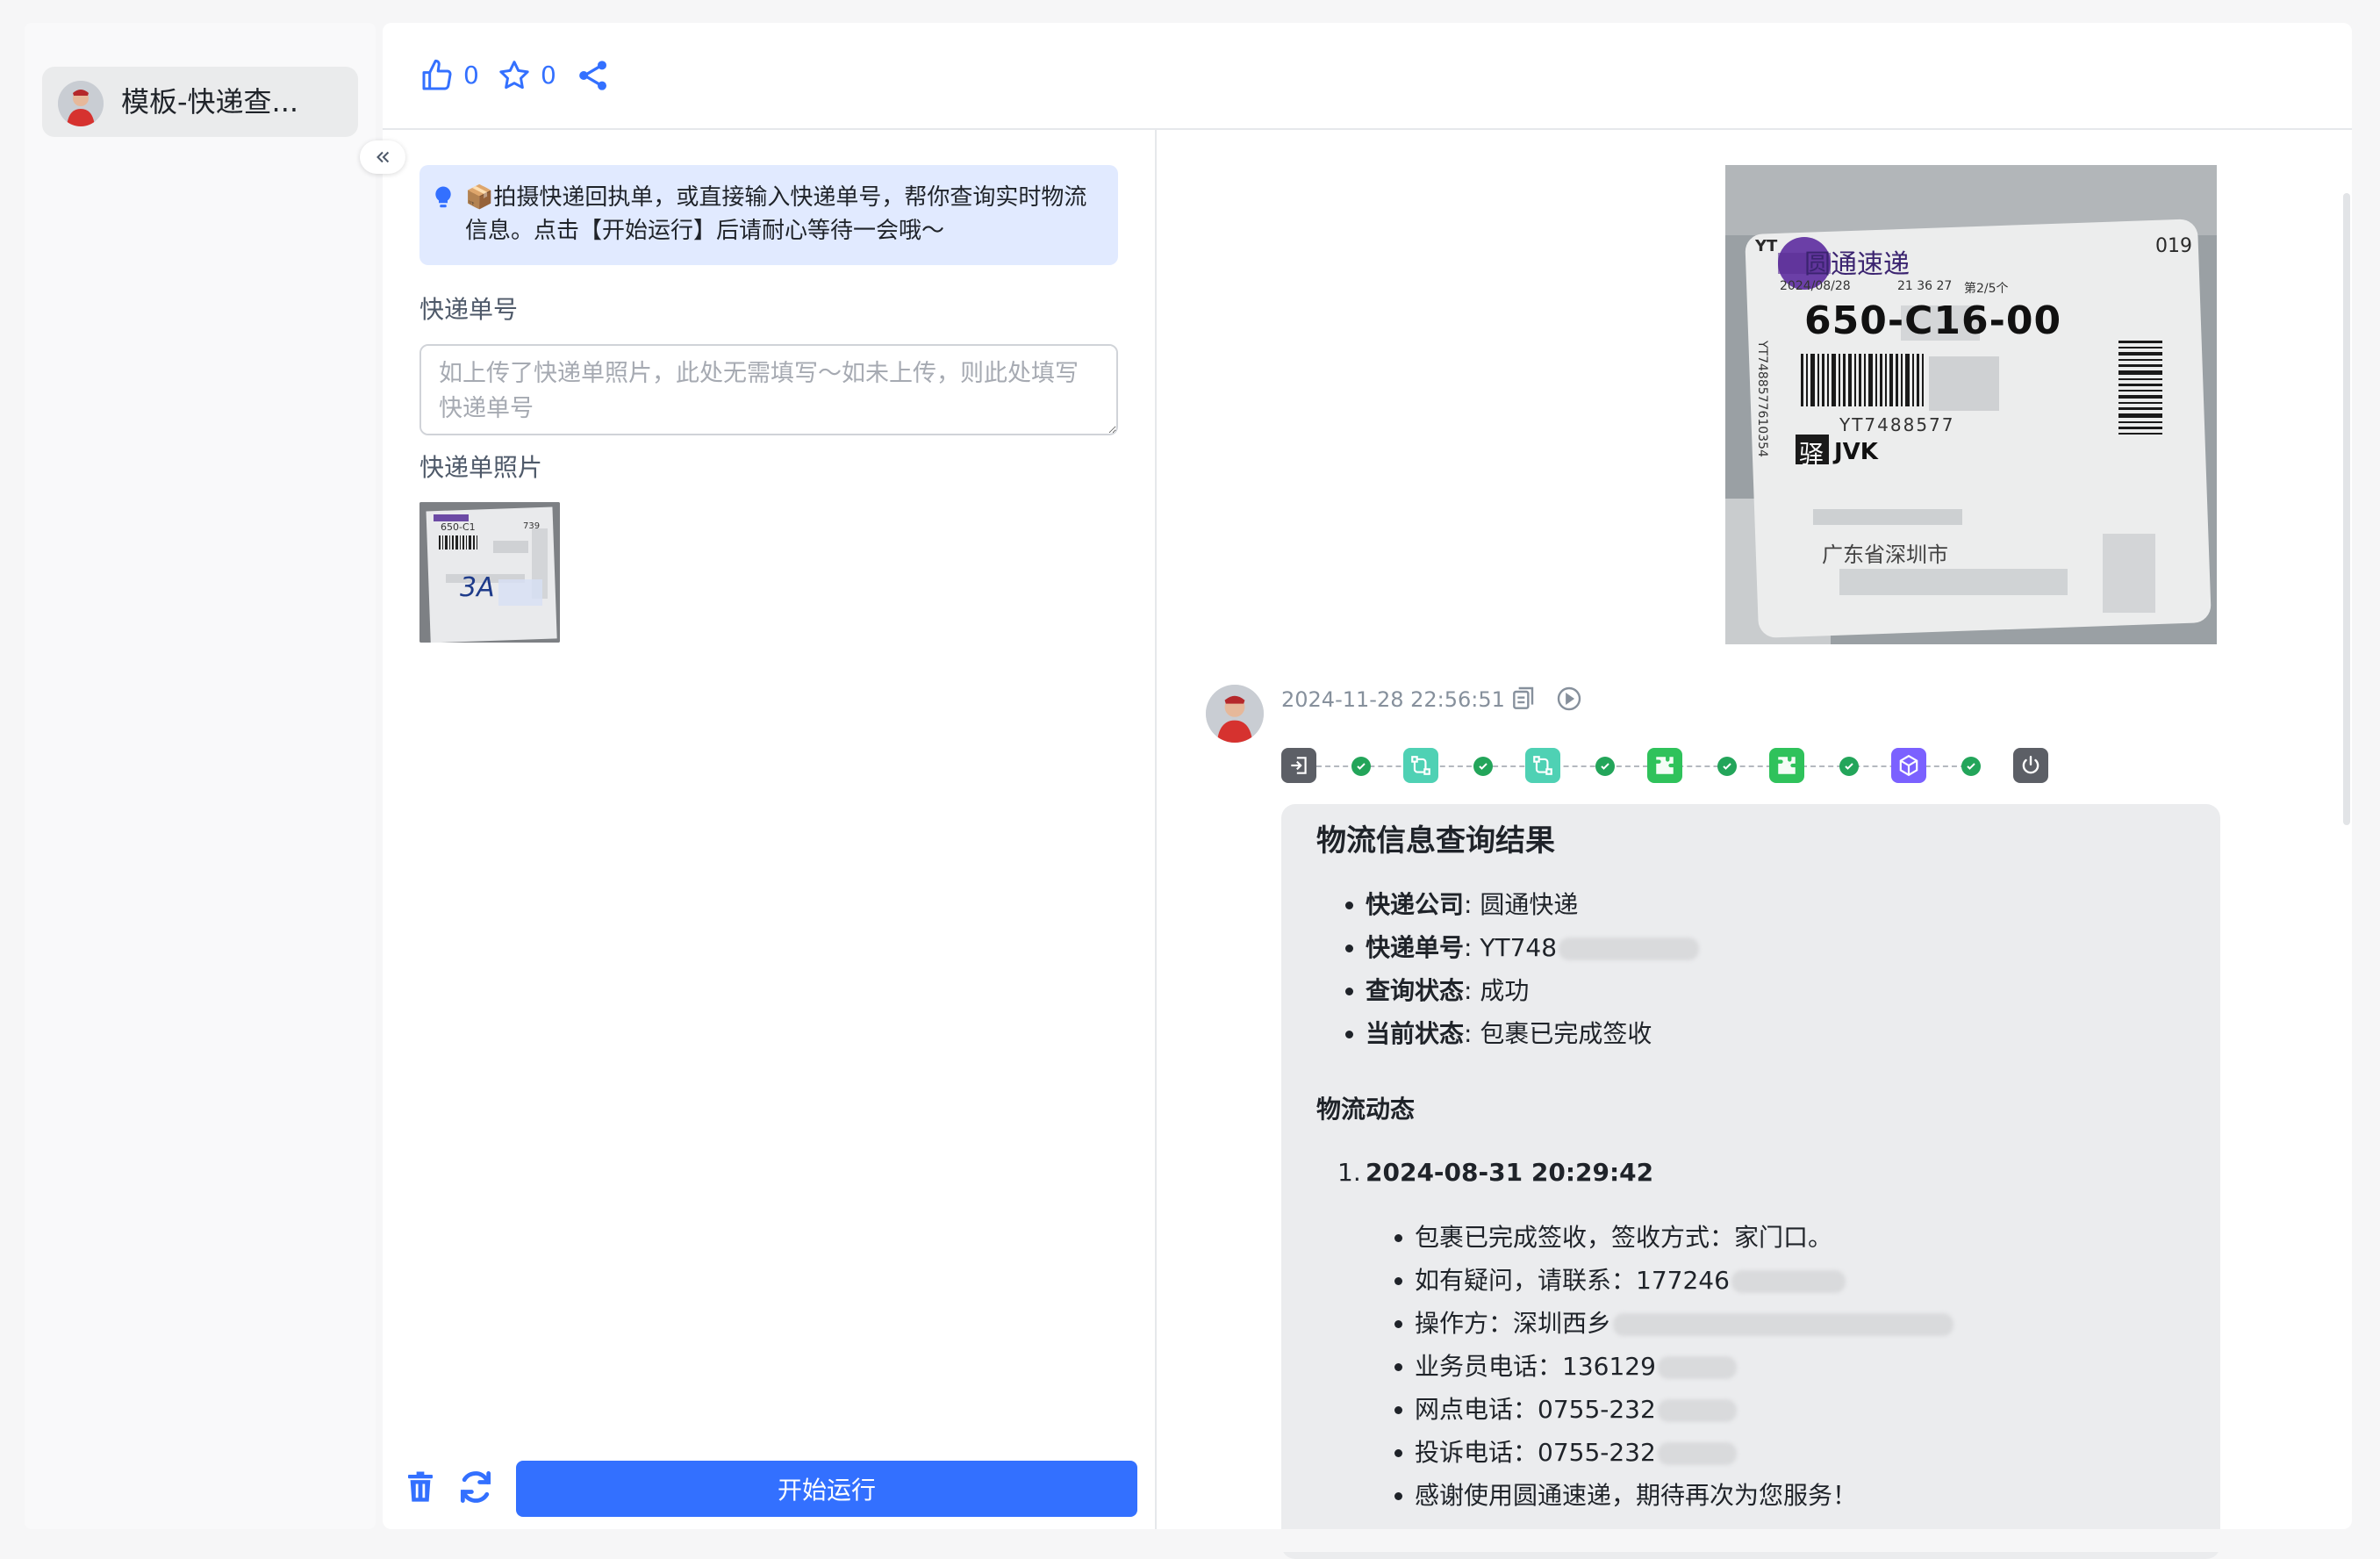 The width and height of the screenshot is (2380, 1559). I want to click on sidebar, so click(200, 776).